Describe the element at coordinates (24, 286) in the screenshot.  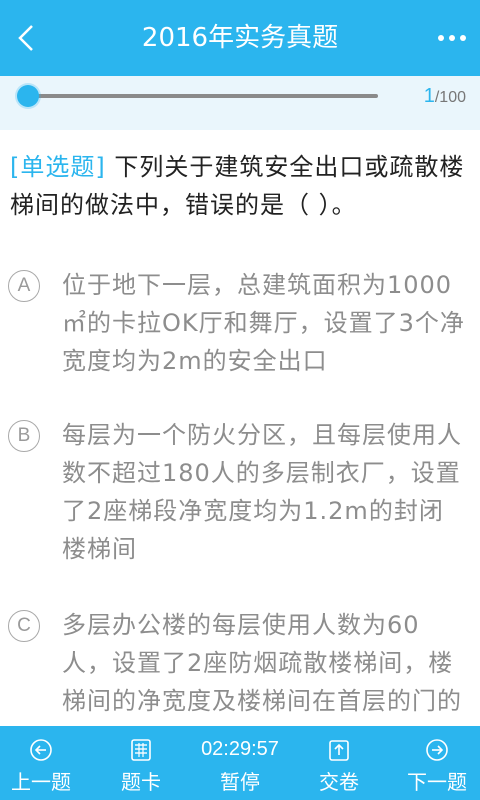
I see `option-letter: A` at that location.